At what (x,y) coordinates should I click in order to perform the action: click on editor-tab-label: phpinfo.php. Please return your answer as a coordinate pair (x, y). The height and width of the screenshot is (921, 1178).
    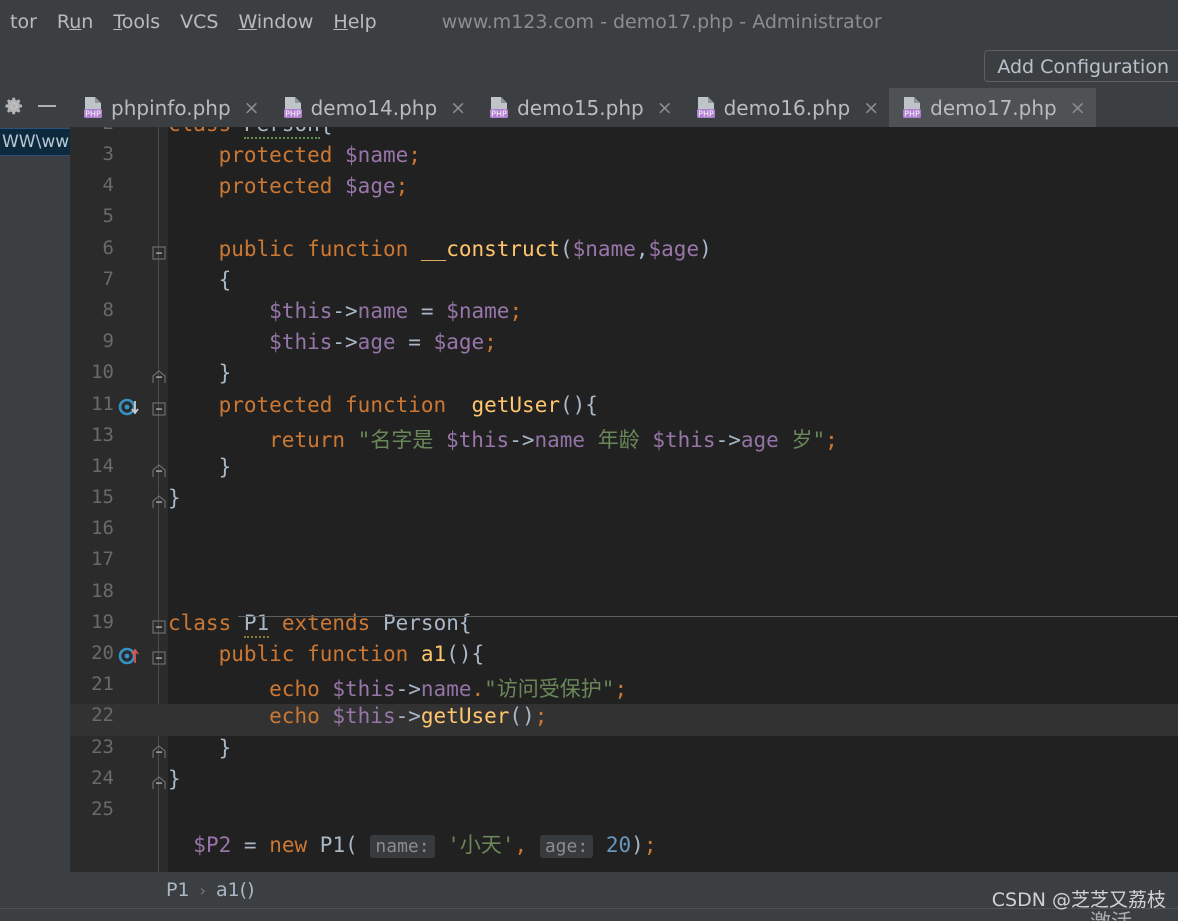
    Looking at the image, I should click on (171, 107).